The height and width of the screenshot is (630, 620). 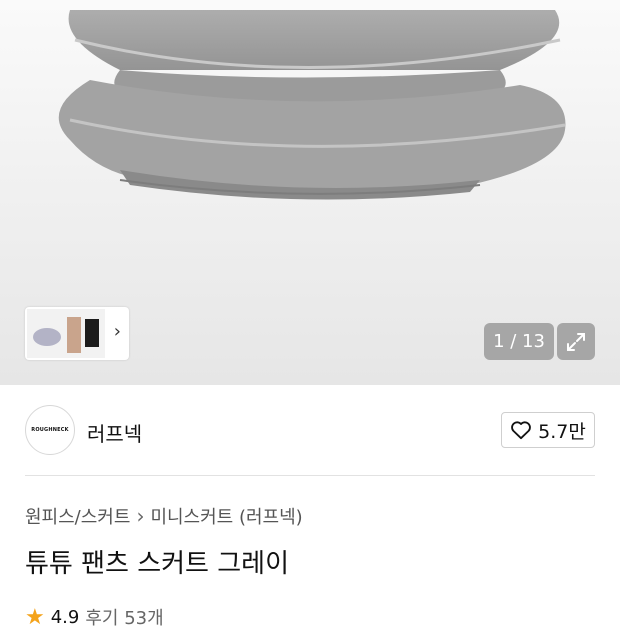 I want to click on rating-summary: ★ 4.9 후기 53개, so click(x=94, y=617).